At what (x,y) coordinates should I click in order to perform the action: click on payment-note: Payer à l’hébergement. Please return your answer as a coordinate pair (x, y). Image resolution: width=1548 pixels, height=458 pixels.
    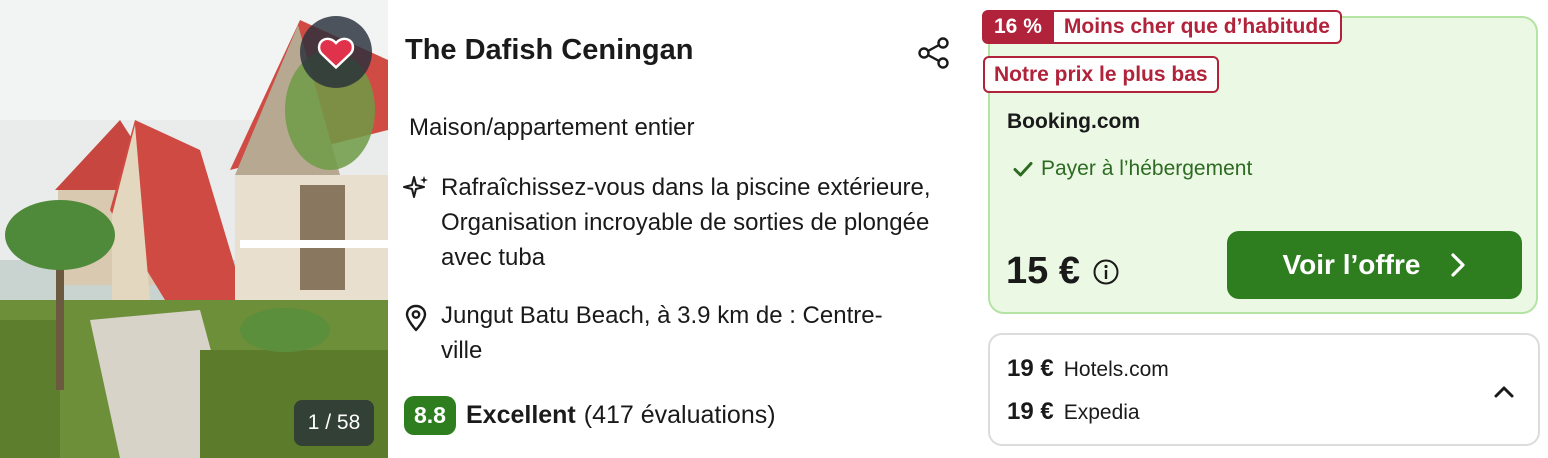
    Looking at the image, I should click on (1132, 169).